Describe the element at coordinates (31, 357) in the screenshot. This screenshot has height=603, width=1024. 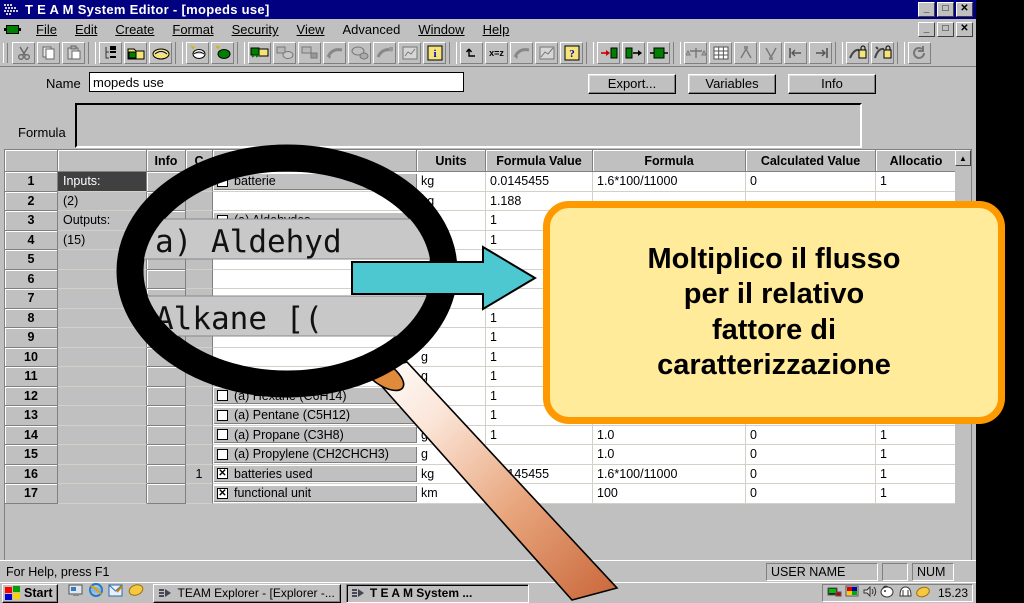
I see `row-number: 10` at that location.